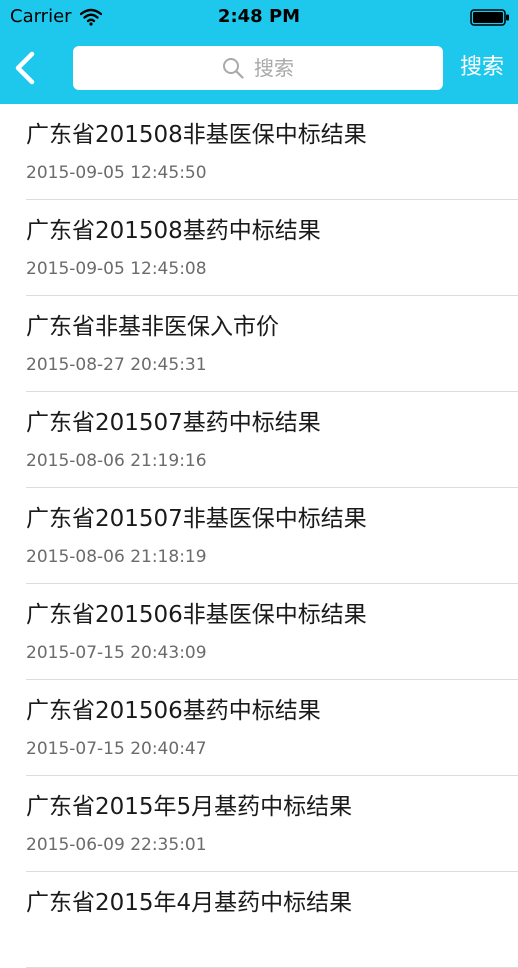 This screenshot has height=968, width=518. What do you see at coordinates (274, 68) in the screenshot?
I see `search-placeholder: 搜索` at bounding box center [274, 68].